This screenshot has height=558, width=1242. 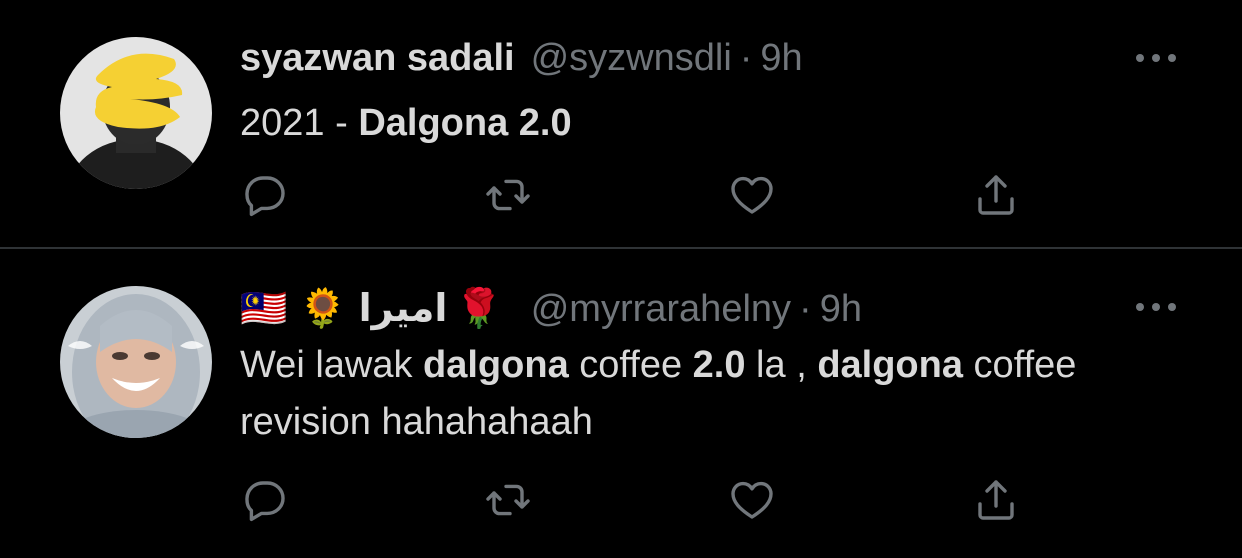 I want to click on display-name: 🇲🇾 🌻 اميرا 🌹, so click(x=377, y=309).